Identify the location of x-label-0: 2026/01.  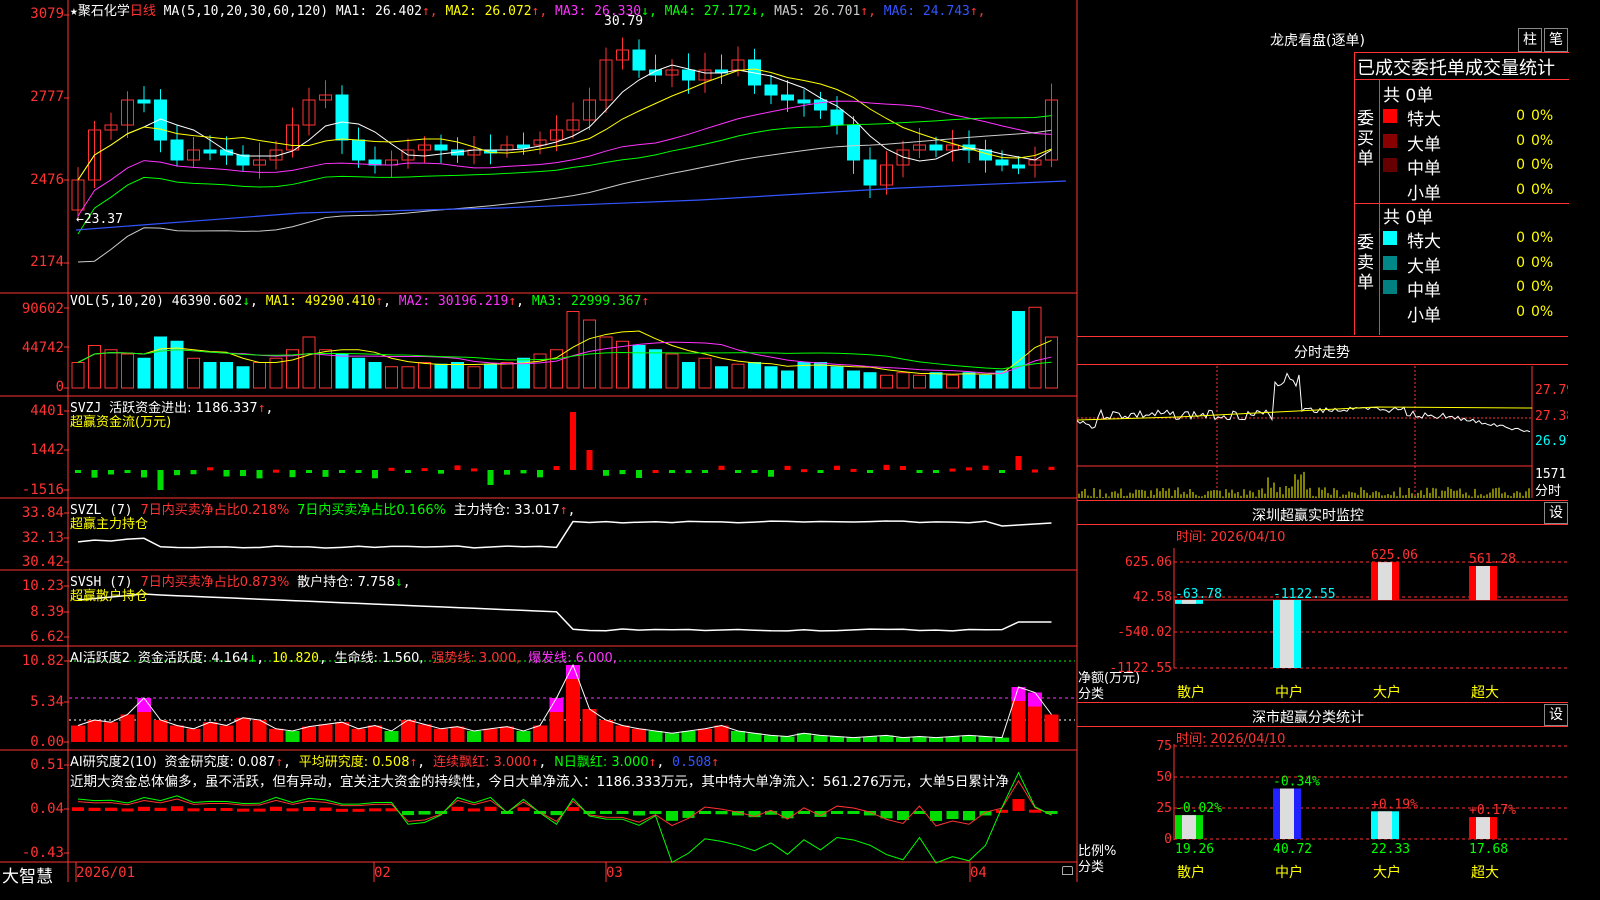
(106, 873).